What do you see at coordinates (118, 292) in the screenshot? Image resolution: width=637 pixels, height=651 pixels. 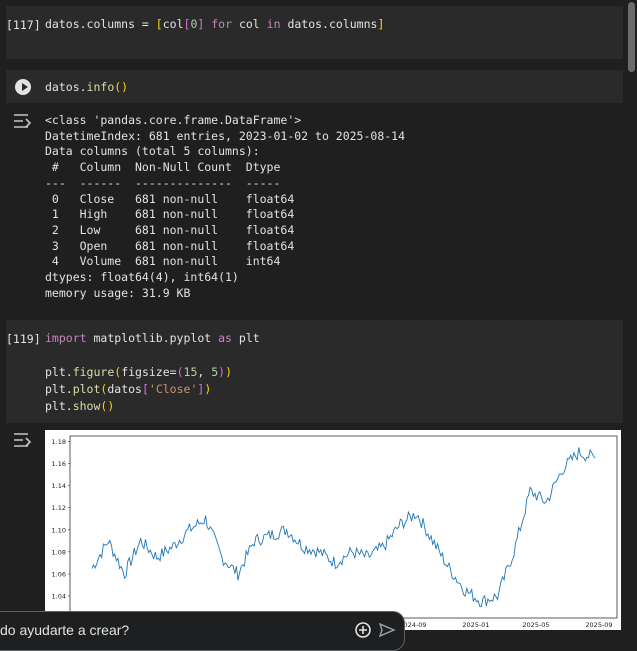 I see `output-line: memory usage: 31.9 KB` at bounding box center [118, 292].